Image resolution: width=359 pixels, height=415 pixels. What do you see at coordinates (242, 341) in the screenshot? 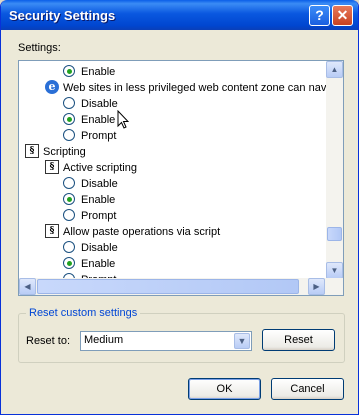
I see `dropdown-arrow-icon: ▼` at bounding box center [242, 341].